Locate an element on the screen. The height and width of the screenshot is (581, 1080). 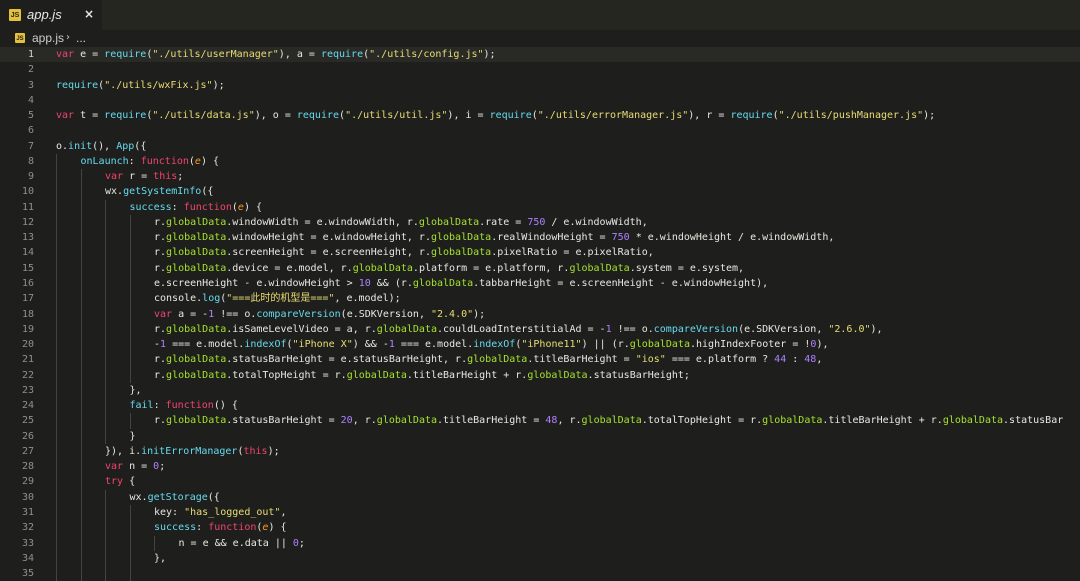
code-line: 29 try { is located at coordinates (540, 482).